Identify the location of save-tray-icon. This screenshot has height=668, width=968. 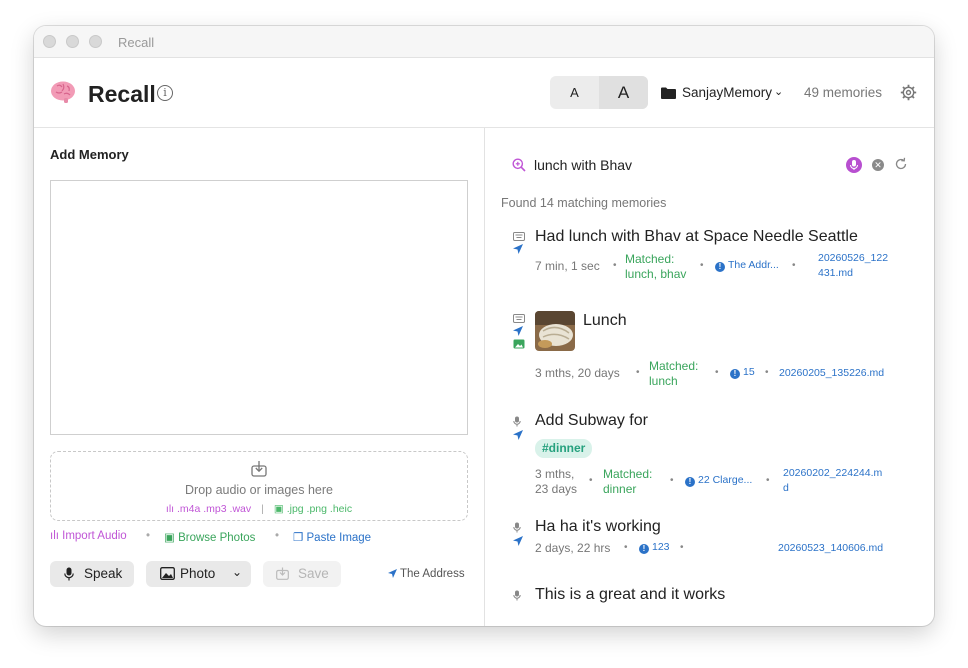
(282, 573).